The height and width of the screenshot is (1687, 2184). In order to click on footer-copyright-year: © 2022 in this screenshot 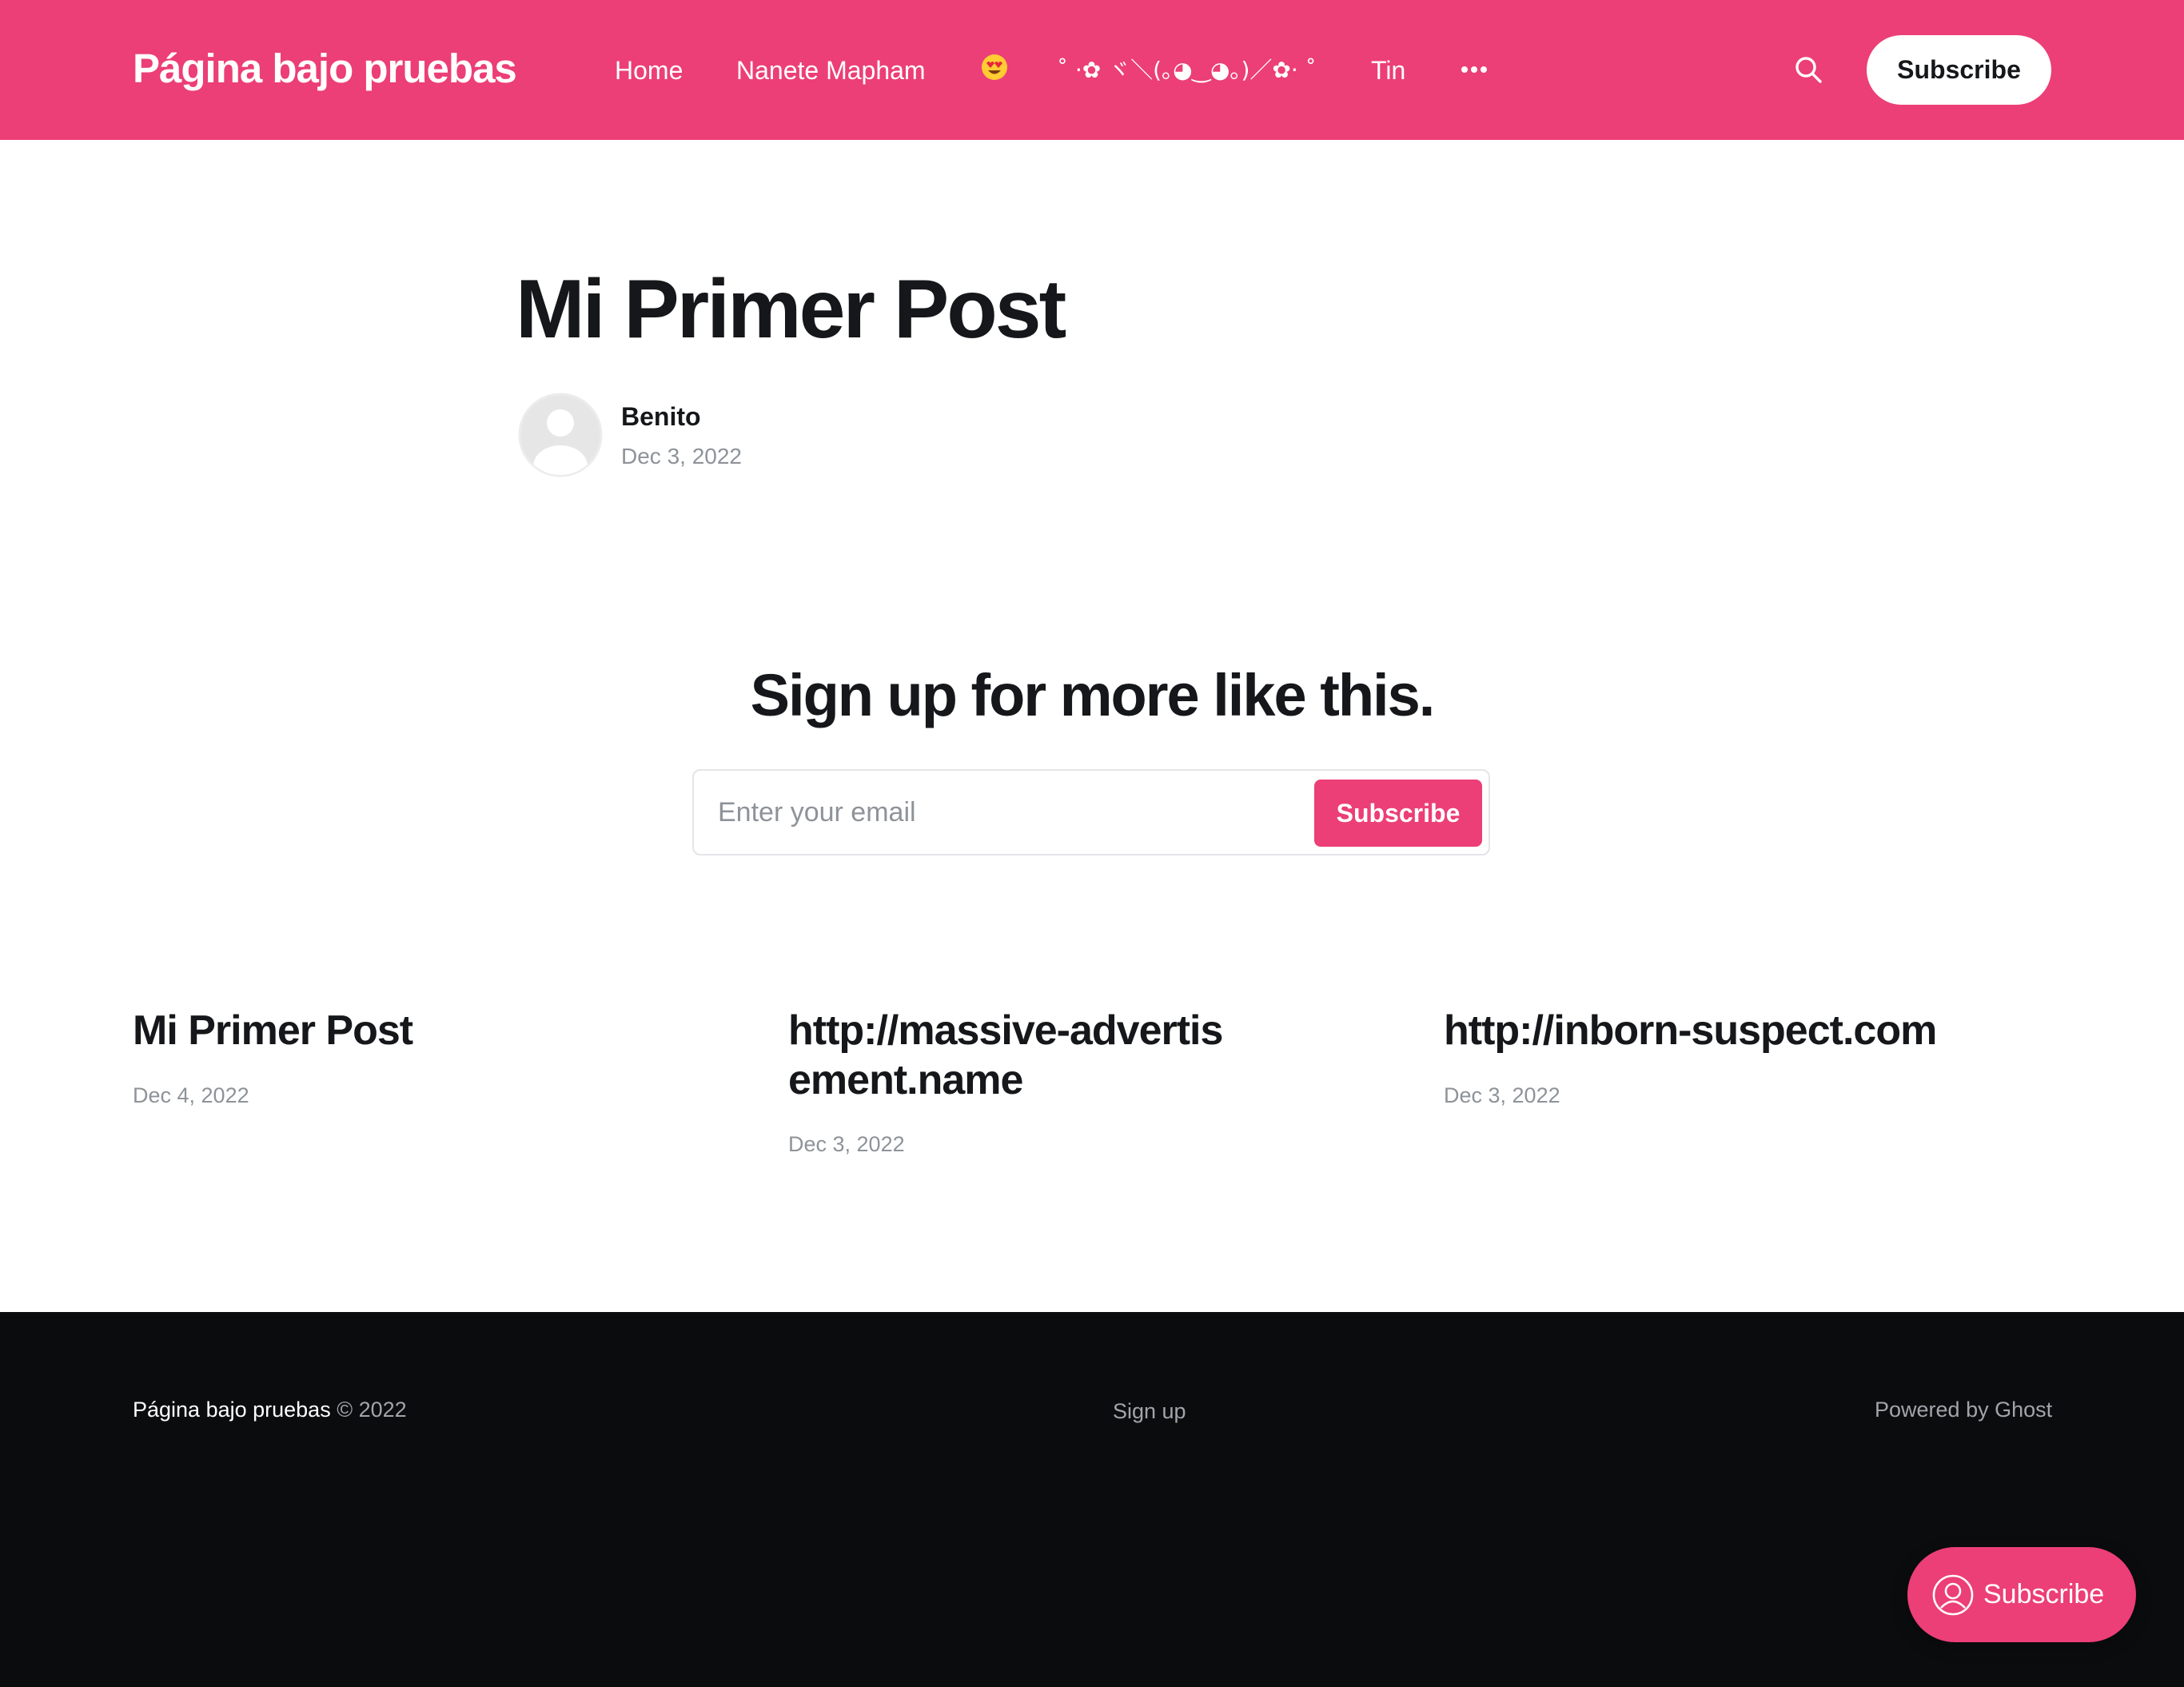, I will do `click(368, 1410)`.